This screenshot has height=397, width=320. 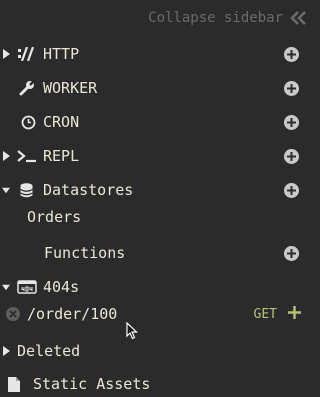 I want to click on sidebar-item-404s: 404s, so click(x=157, y=287).